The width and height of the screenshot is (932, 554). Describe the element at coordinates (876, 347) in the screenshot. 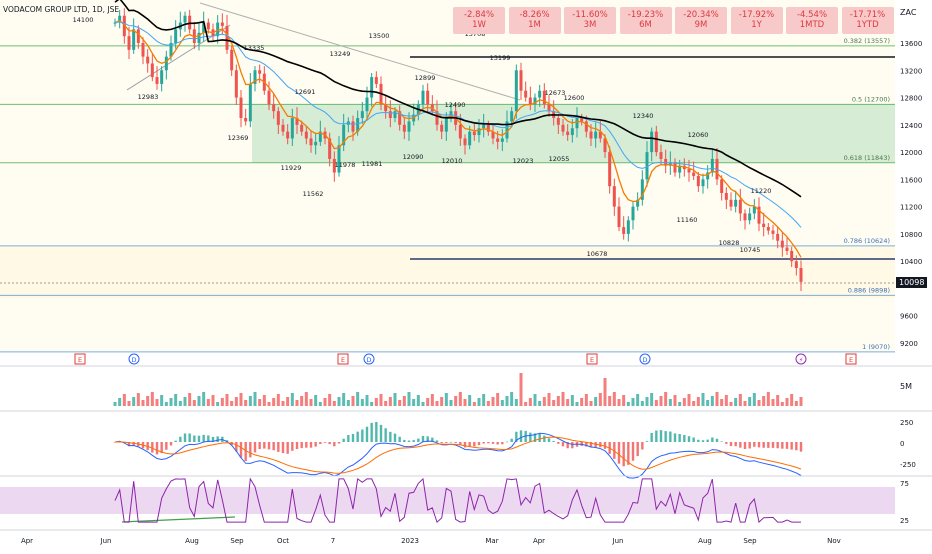

I see `fib-level-label: 1 (9070)` at that location.